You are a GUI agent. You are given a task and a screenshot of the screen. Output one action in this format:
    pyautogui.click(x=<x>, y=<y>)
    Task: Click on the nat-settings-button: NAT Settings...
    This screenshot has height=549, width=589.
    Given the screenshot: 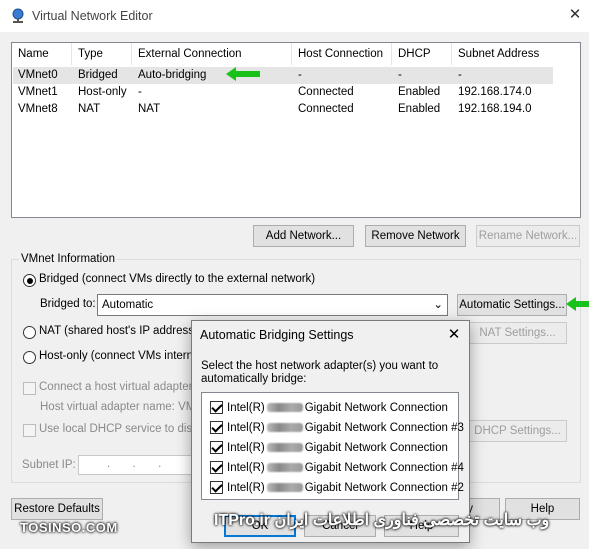 What is the action you would take?
    pyautogui.click(x=517, y=333)
    